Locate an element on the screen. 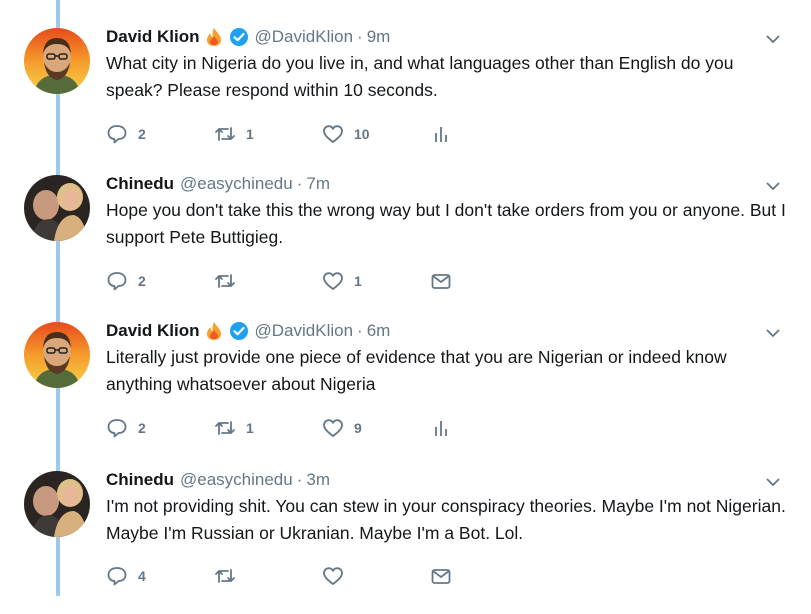  tweet-actions: 4 is located at coordinates (322, 576).